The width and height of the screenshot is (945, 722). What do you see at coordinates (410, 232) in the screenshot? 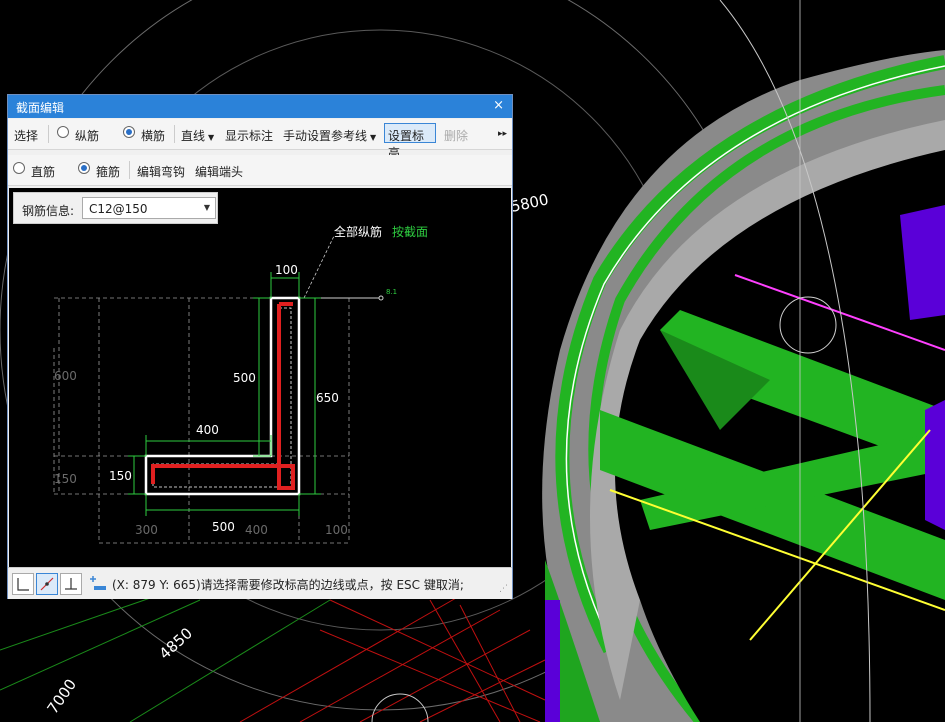
I see `annotation-by-section: 按截面` at bounding box center [410, 232].